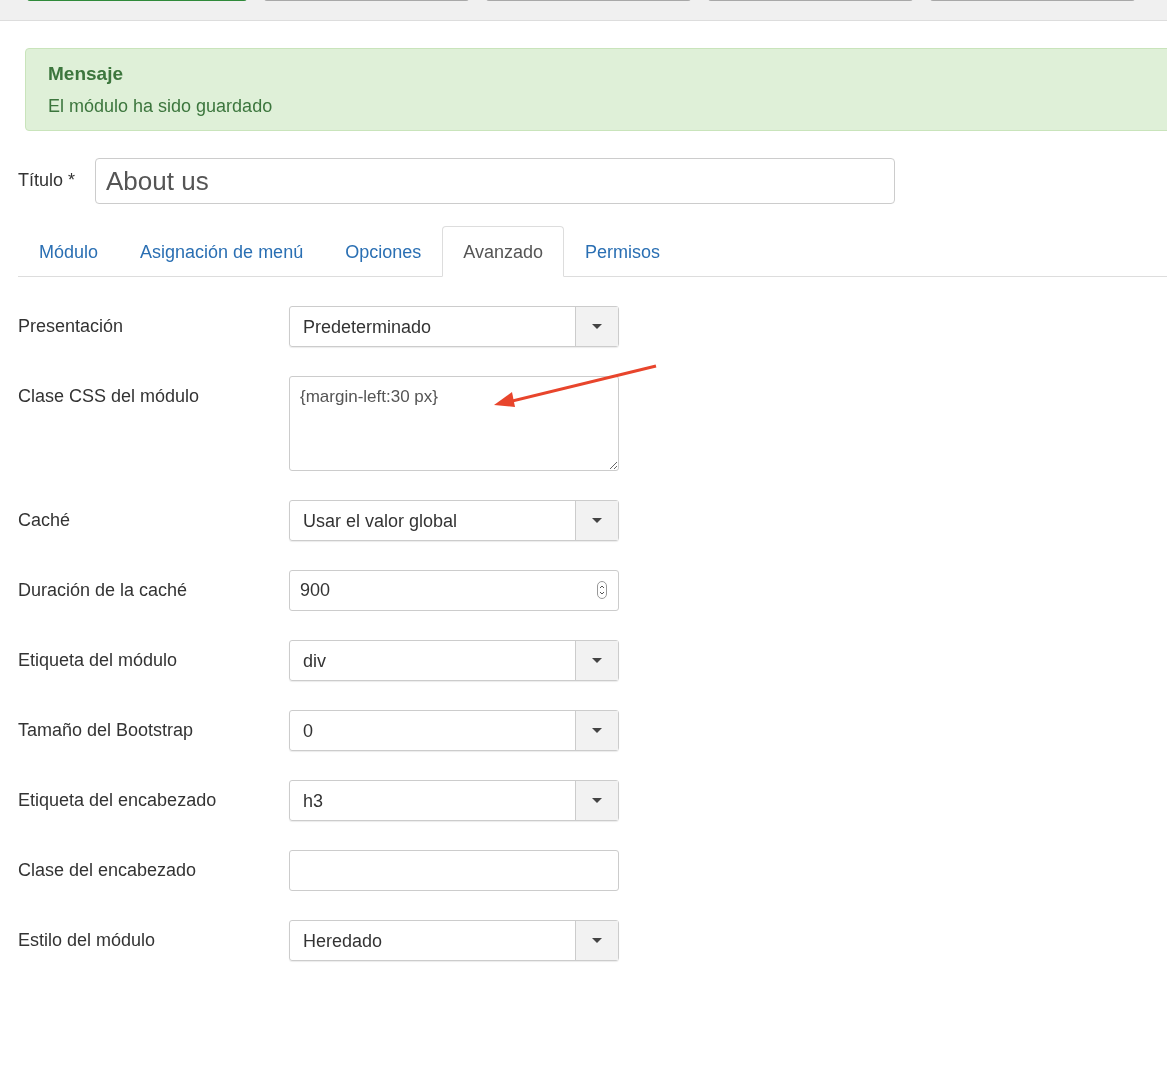 The height and width of the screenshot is (1080, 1167). Describe the element at coordinates (343, 941) in the screenshot. I see `select-value: Heredado` at that location.